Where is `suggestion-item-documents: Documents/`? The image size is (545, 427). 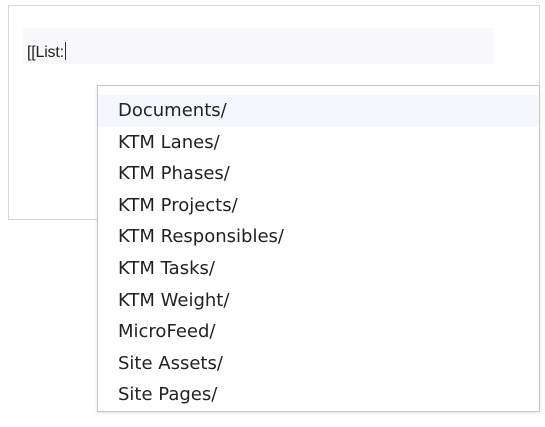 suggestion-item-documents: Documents/ is located at coordinates (318, 111).